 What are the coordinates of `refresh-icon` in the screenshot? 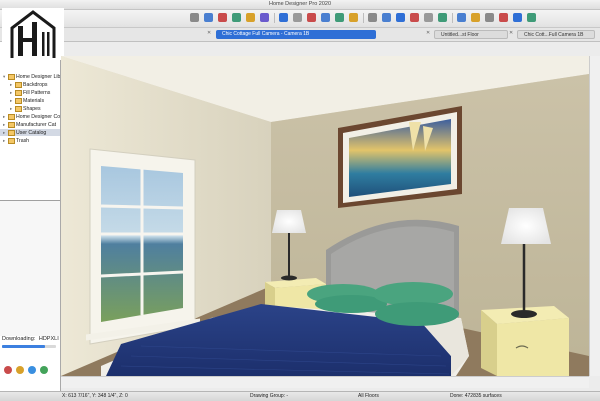 It's located at (44, 370).